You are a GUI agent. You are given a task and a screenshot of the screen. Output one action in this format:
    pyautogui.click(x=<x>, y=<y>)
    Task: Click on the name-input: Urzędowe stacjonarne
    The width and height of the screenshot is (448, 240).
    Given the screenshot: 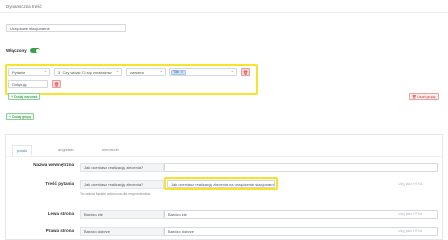 What is the action you would take?
    pyautogui.click(x=66, y=28)
    